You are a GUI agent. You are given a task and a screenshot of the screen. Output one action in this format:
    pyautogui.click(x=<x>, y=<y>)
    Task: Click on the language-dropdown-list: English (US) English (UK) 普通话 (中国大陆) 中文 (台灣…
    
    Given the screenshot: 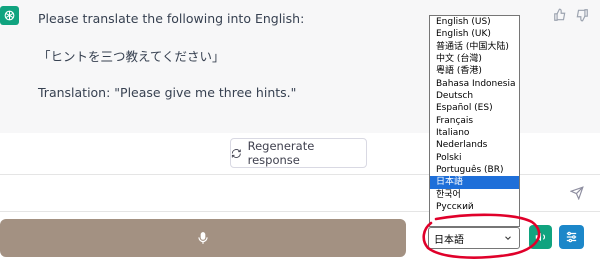 What is the action you would take?
    pyautogui.click(x=474, y=121)
    